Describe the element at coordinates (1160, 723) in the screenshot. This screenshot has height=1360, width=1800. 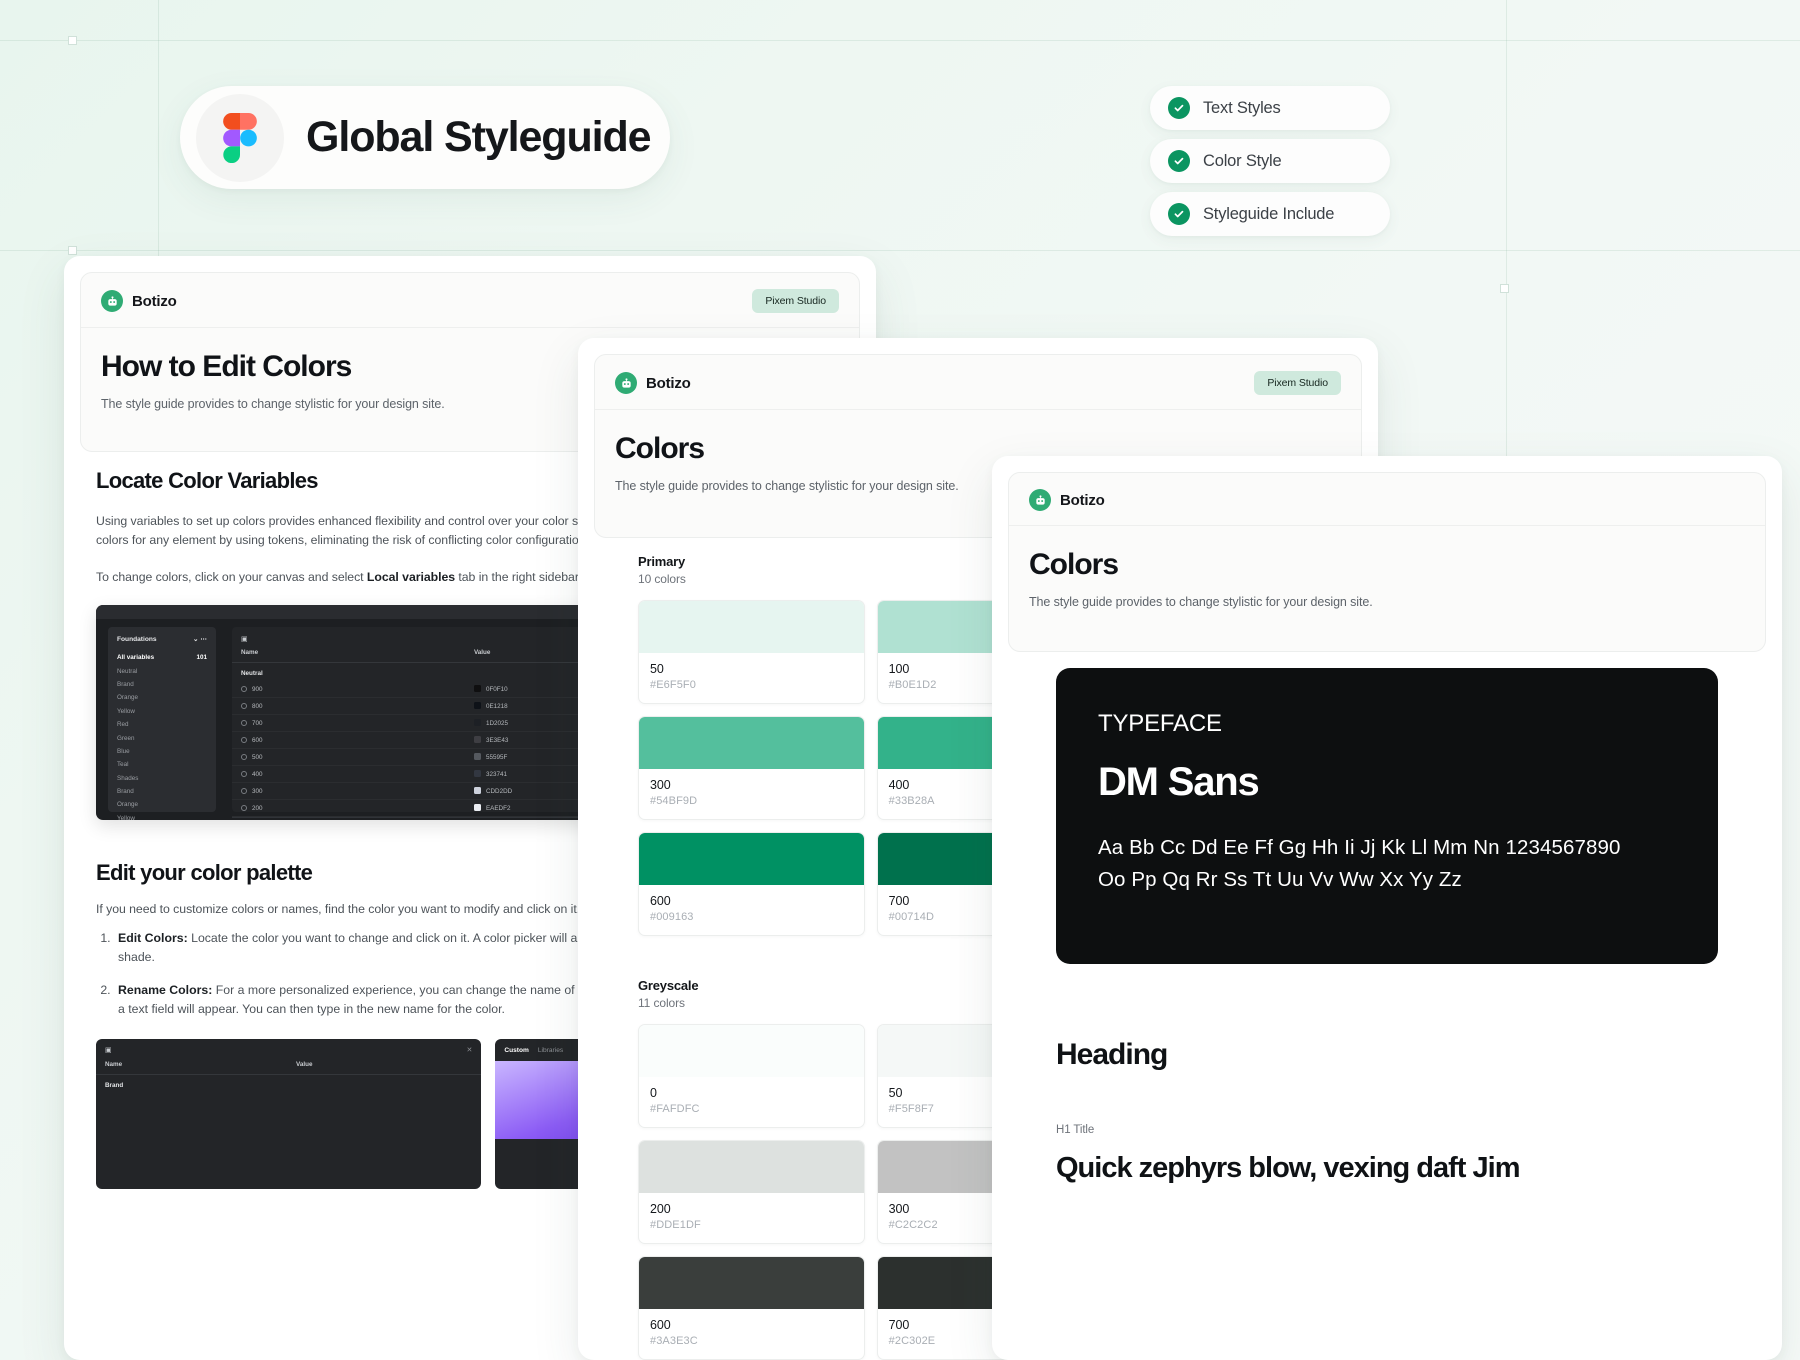
I see `typeface-label: TYPEFACE` at that location.